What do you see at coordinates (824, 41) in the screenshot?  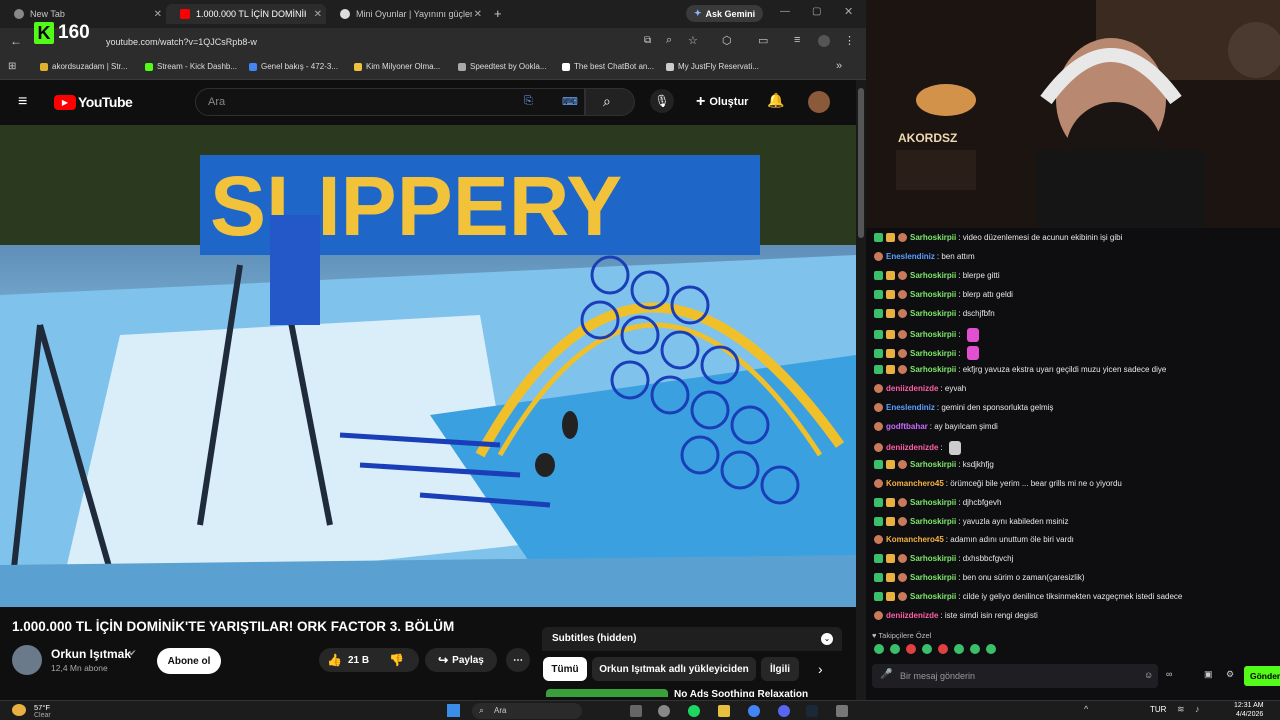 I see `profile-avatar` at bounding box center [824, 41].